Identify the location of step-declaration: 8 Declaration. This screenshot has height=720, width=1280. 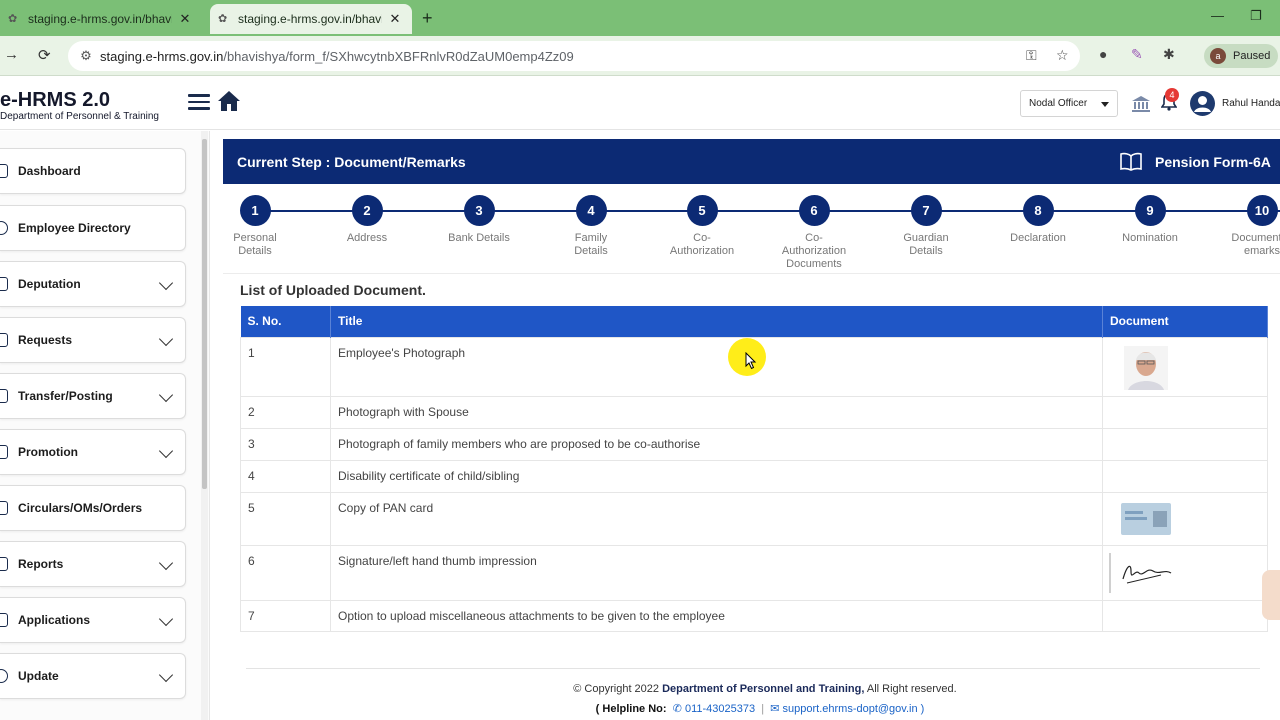
(1038, 220).